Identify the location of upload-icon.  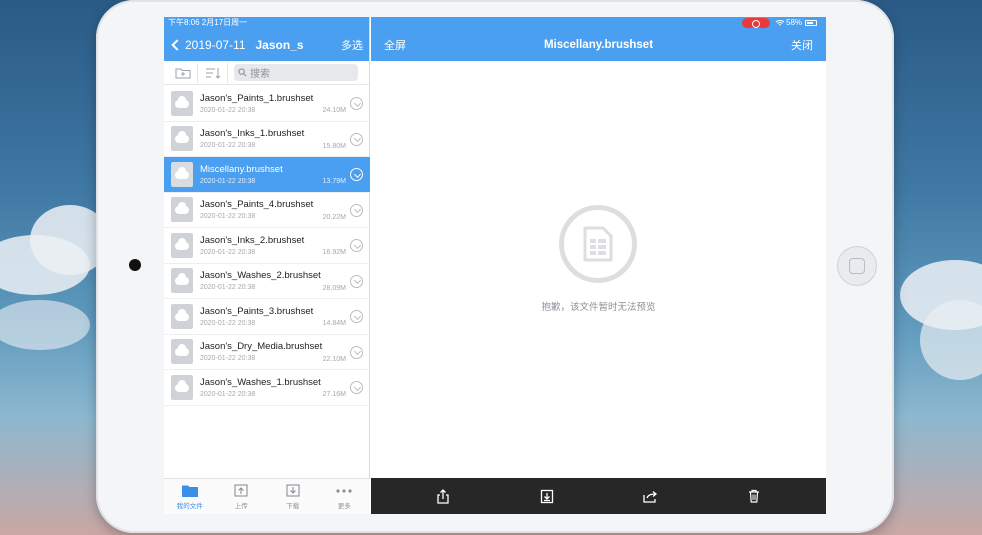
(241, 491).